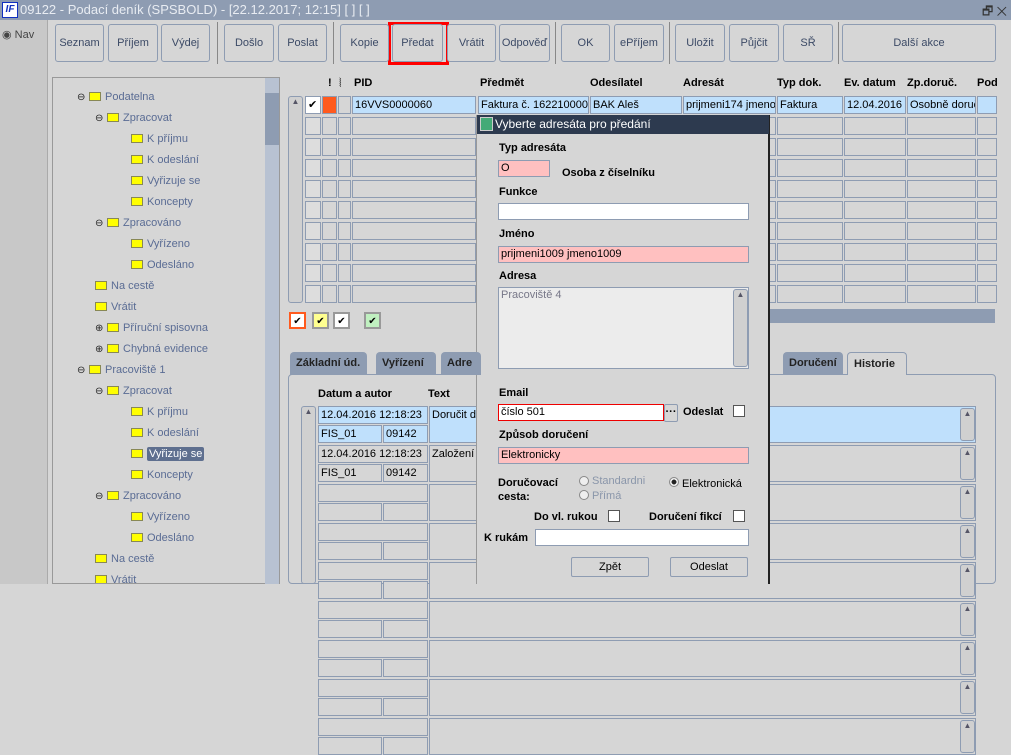  What do you see at coordinates (320, 320) in the screenshot?
I see `color-legend-checkbox: ✔` at bounding box center [320, 320].